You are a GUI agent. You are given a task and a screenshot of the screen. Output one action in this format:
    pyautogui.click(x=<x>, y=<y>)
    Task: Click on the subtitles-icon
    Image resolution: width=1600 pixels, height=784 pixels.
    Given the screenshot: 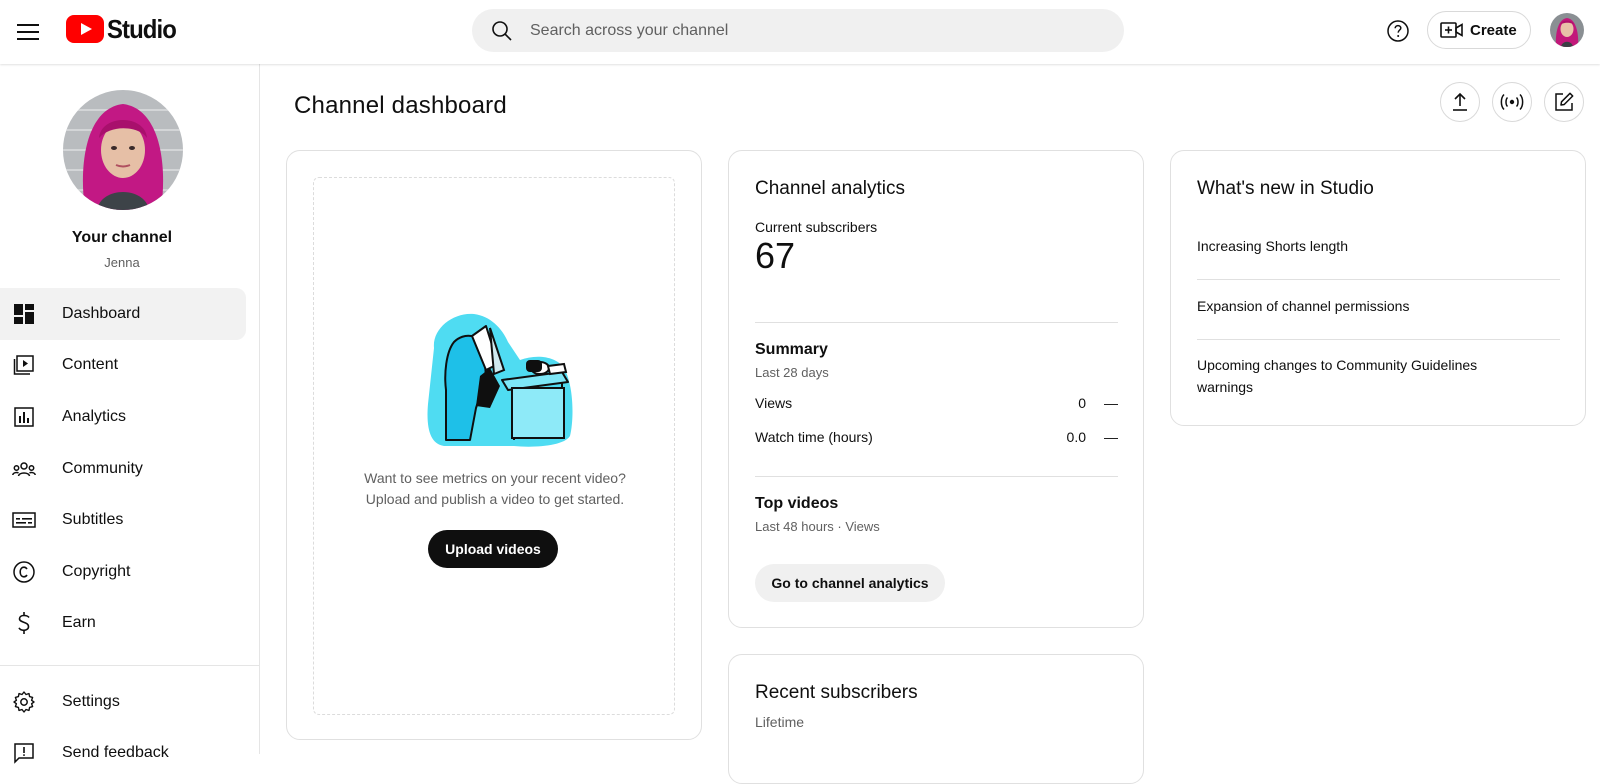 What is the action you would take?
    pyautogui.click(x=24, y=520)
    